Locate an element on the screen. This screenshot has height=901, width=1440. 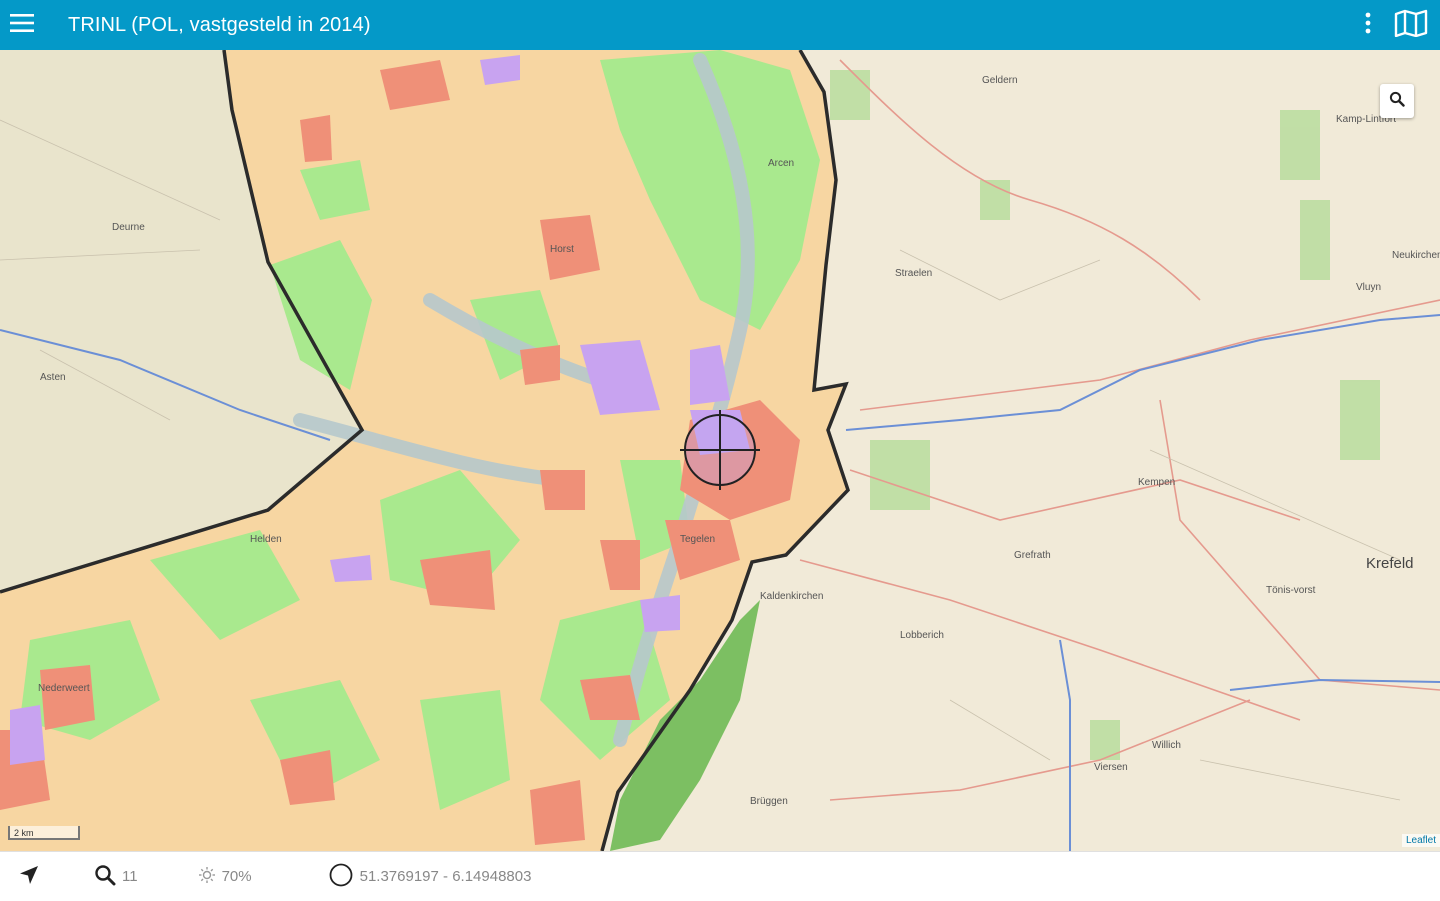
more-vert-icon is located at coordinates (1368, 25).